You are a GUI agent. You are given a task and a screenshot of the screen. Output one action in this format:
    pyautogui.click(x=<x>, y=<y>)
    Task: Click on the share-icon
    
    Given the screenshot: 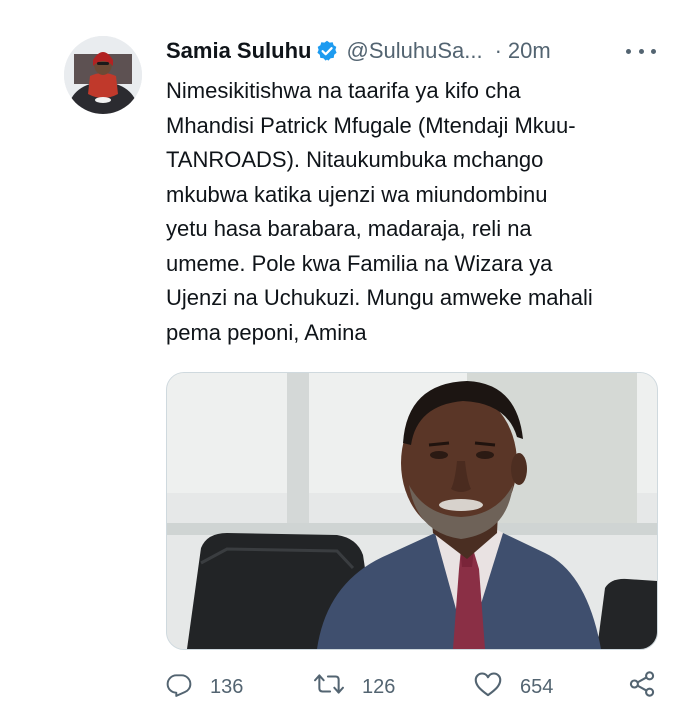 What is the action you would take?
    pyautogui.click(x=642, y=687)
    